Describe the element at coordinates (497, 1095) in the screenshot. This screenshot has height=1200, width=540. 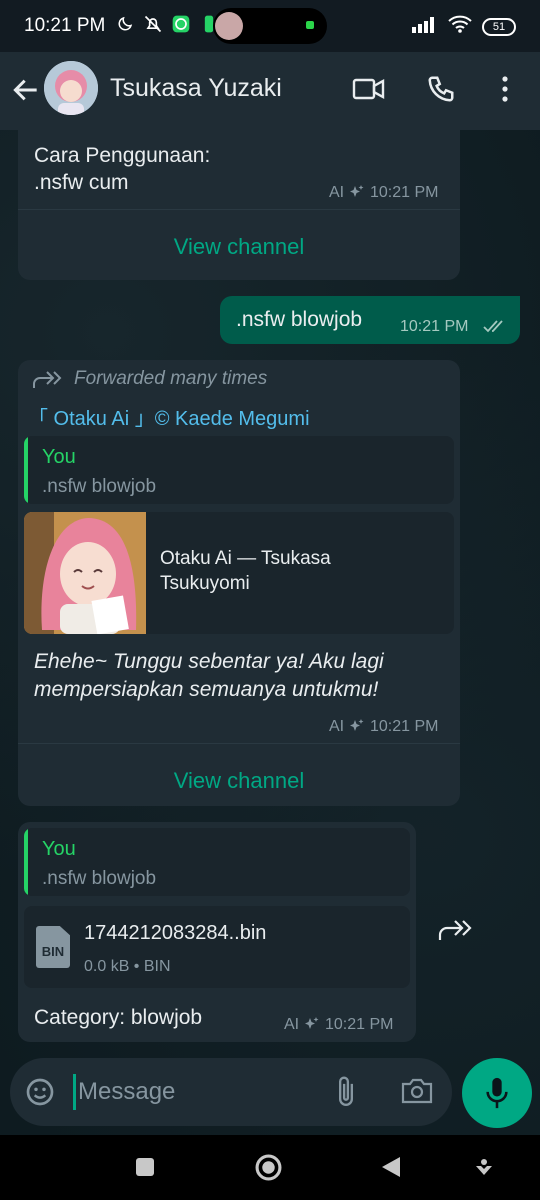
I see `mic-icon` at that location.